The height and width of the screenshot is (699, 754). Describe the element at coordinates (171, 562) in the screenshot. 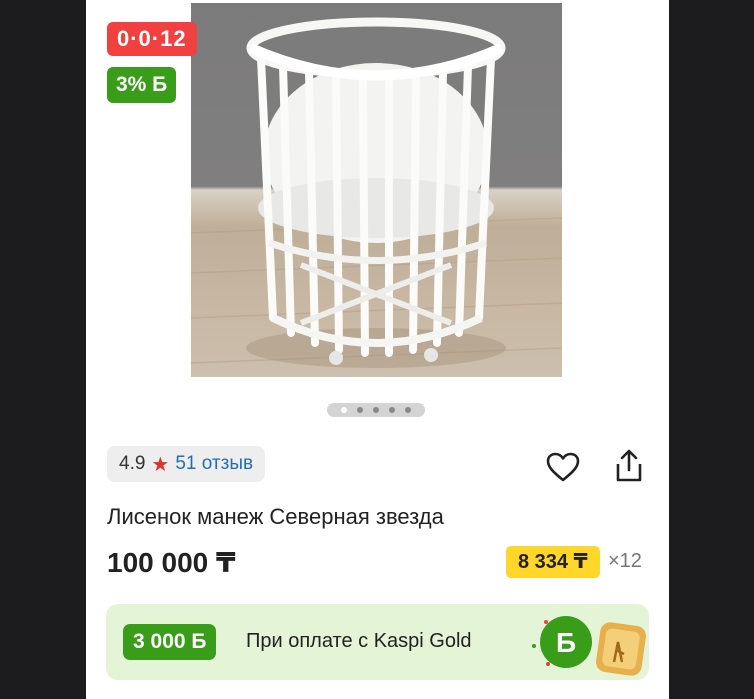

I see `product-price: 100 000 ₸` at that location.